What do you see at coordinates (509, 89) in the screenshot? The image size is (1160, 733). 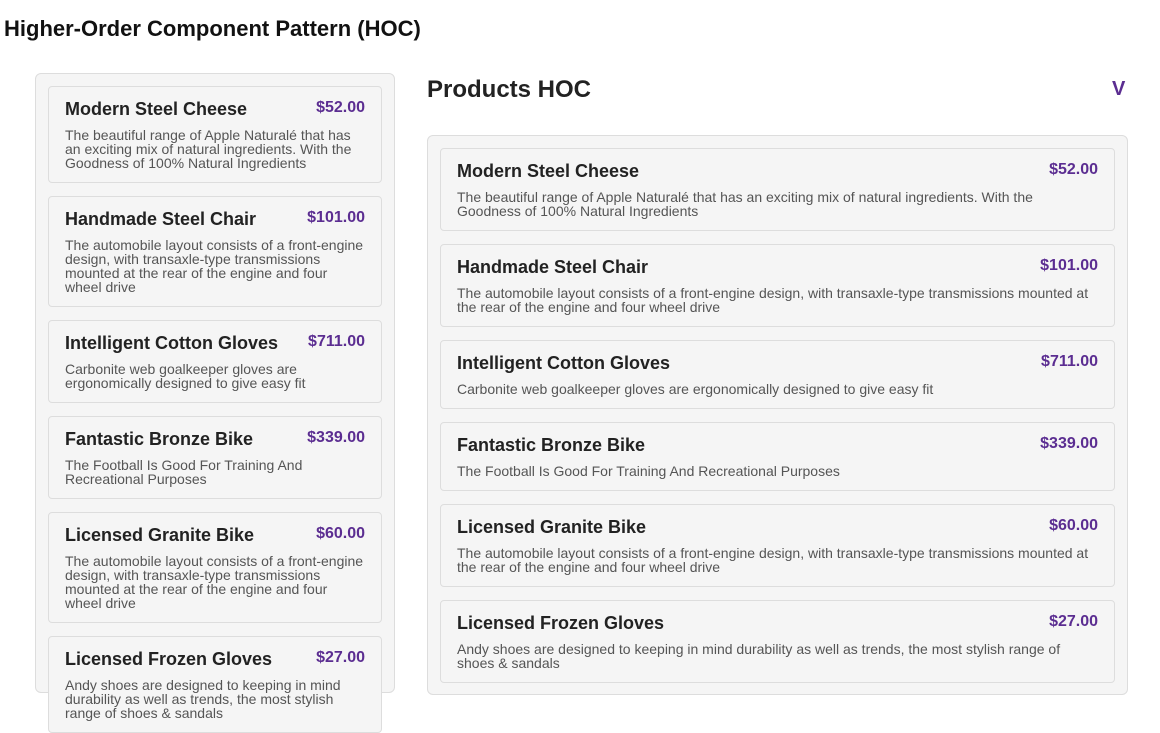 I see `products-hoc-title: Products HOC` at bounding box center [509, 89].